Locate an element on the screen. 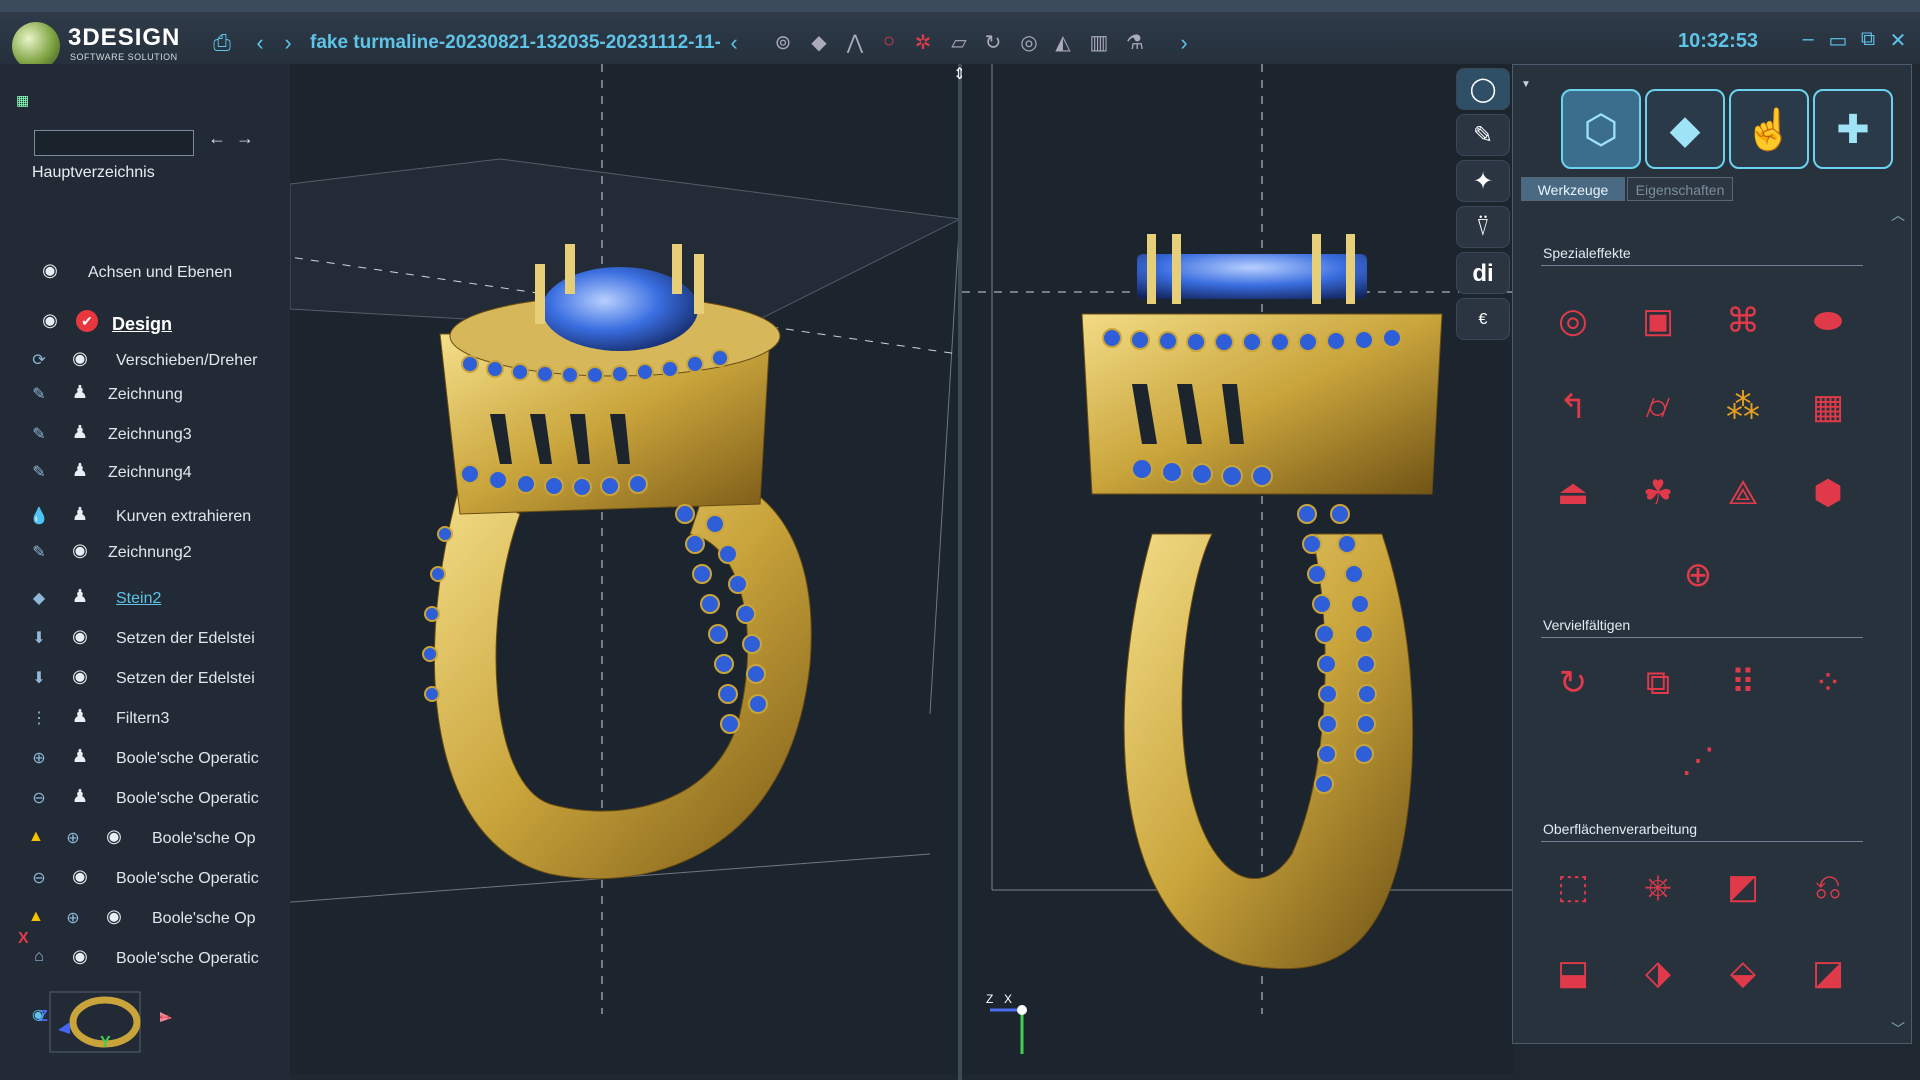 This screenshot has height=1080, width=1920. cube-surface-icon: ⬗ is located at coordinates (1658, 973).